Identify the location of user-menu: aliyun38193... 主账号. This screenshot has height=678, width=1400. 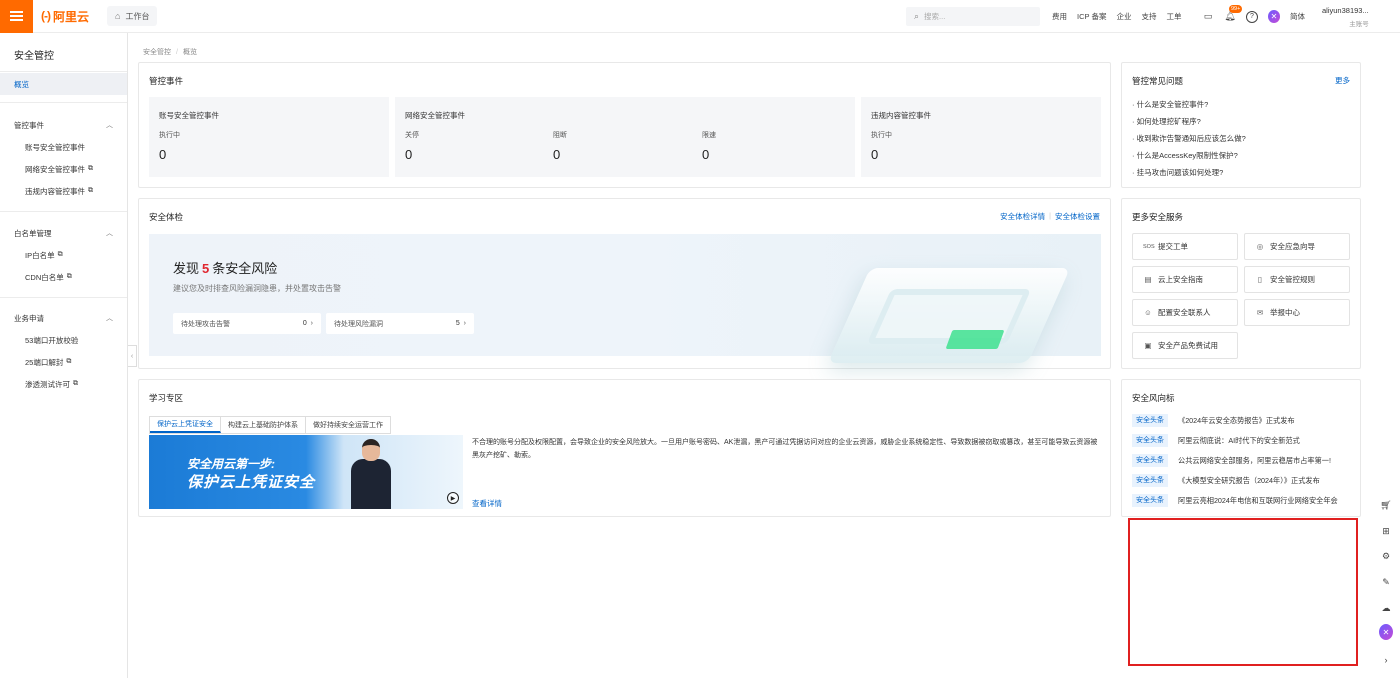
(1345, 17).